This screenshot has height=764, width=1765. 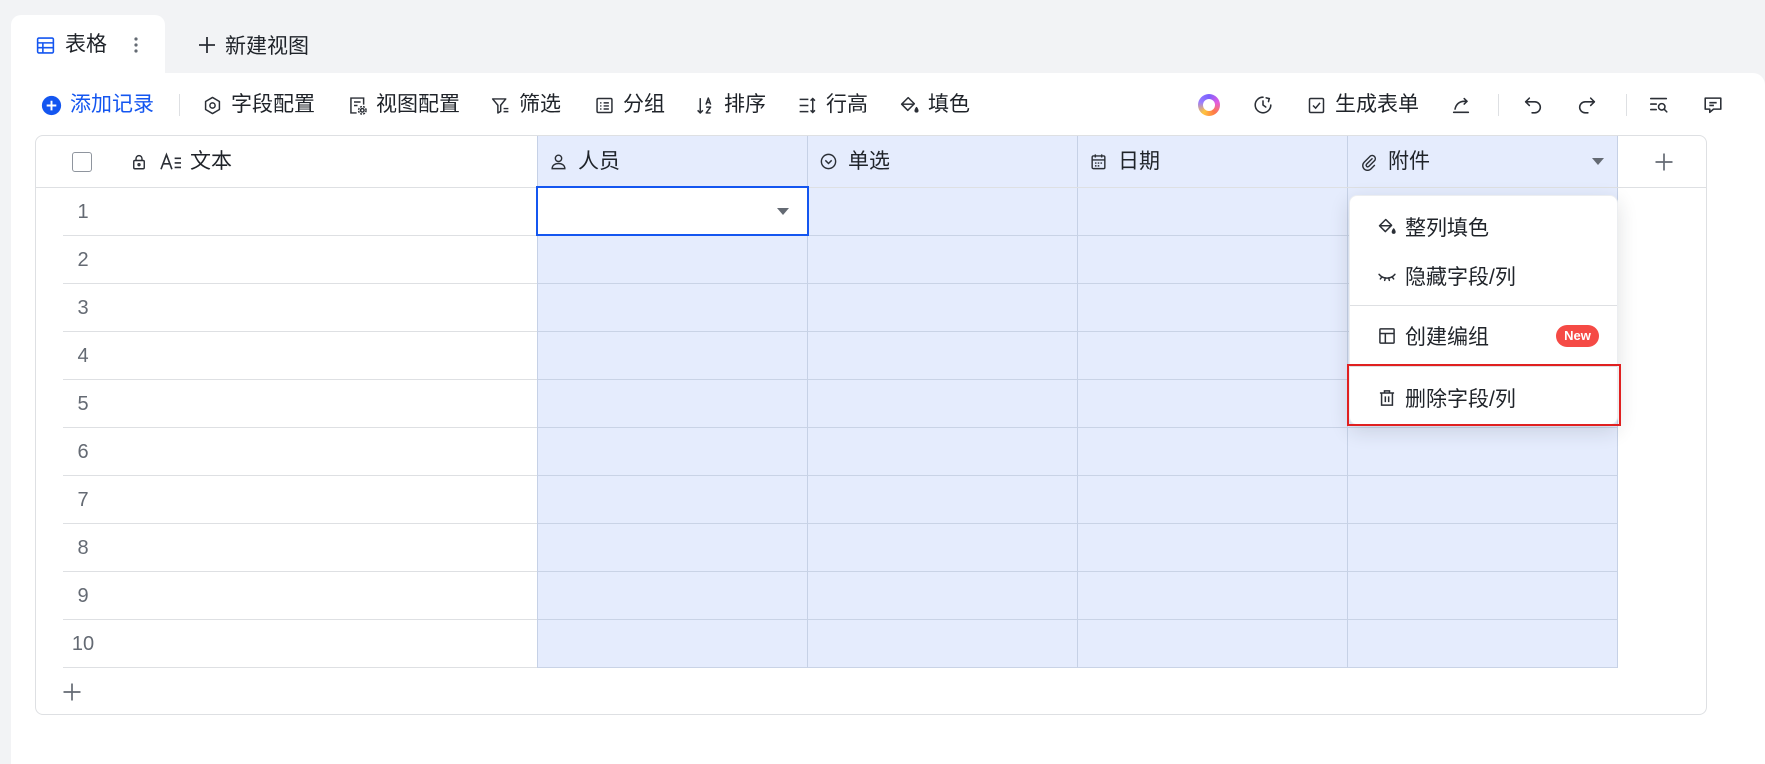 What do you see at coordinates (672, 161) in the screenshot?
I see `column-header-person: 人员` at bounding box center [672, 161].